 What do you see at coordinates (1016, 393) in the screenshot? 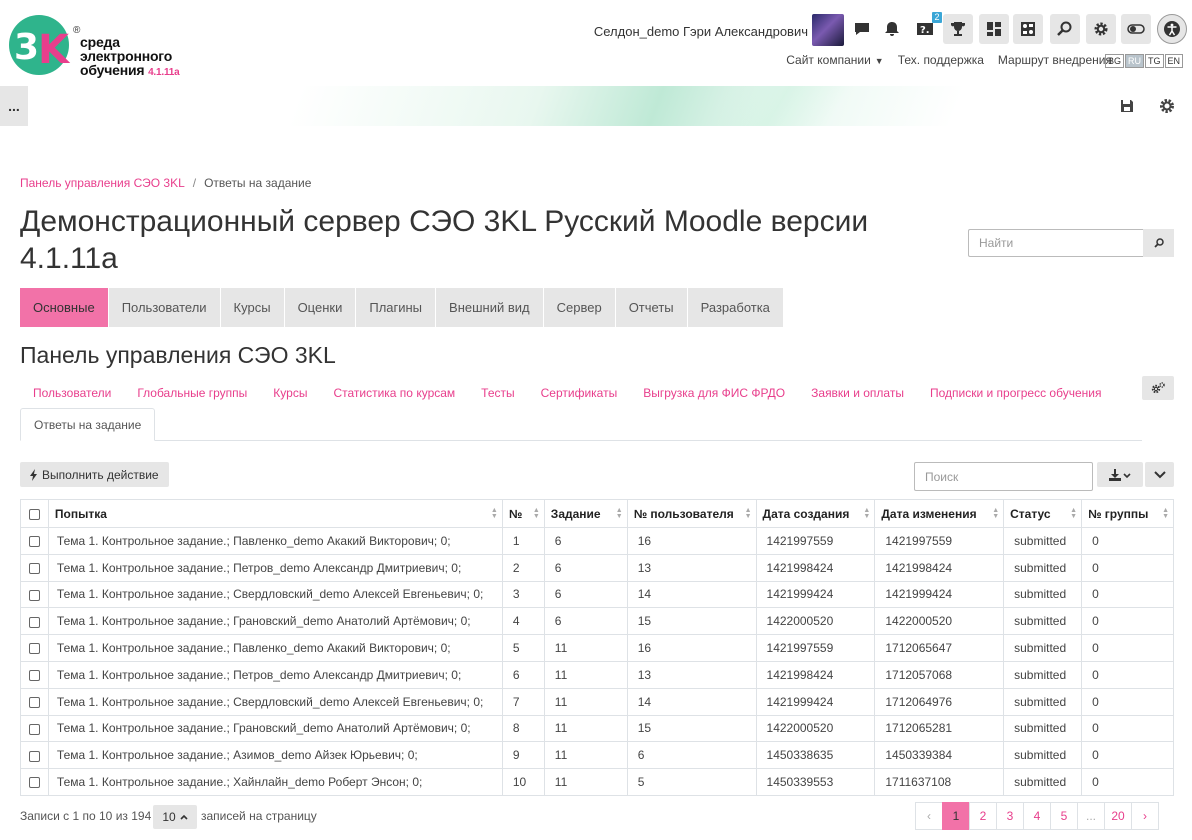
I see `subtab-subscriptions: Подписки и прогресс обучения` at bounding box center [1016, 393].